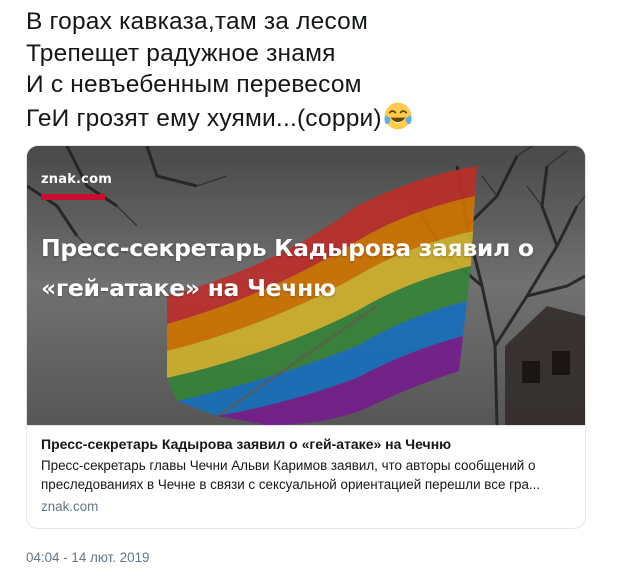 The width and height of the screenshot is (620, 580). I want to click on tweet-line: В горах кавказа,там за лесом, so click(197, 21).